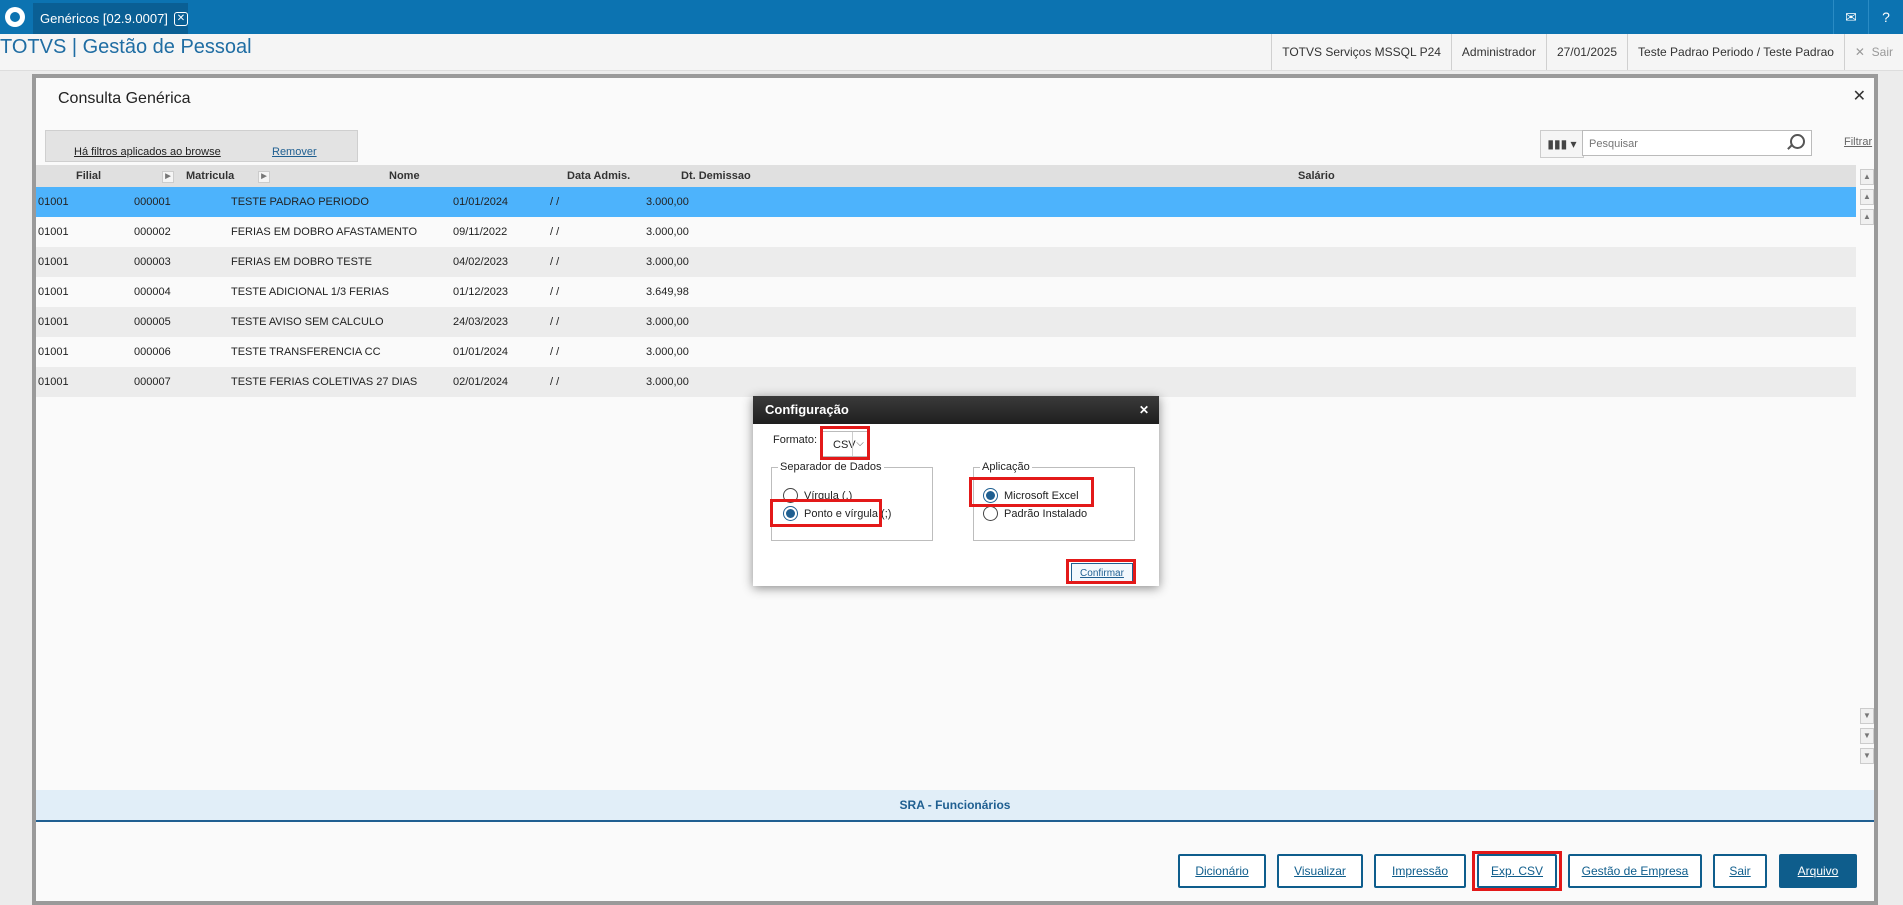  What do you see at coordinates (1046, 513) in the screenshot?
I see `radio-padrao-label: Padrão Instalado` at bounding box center [1046, 513].